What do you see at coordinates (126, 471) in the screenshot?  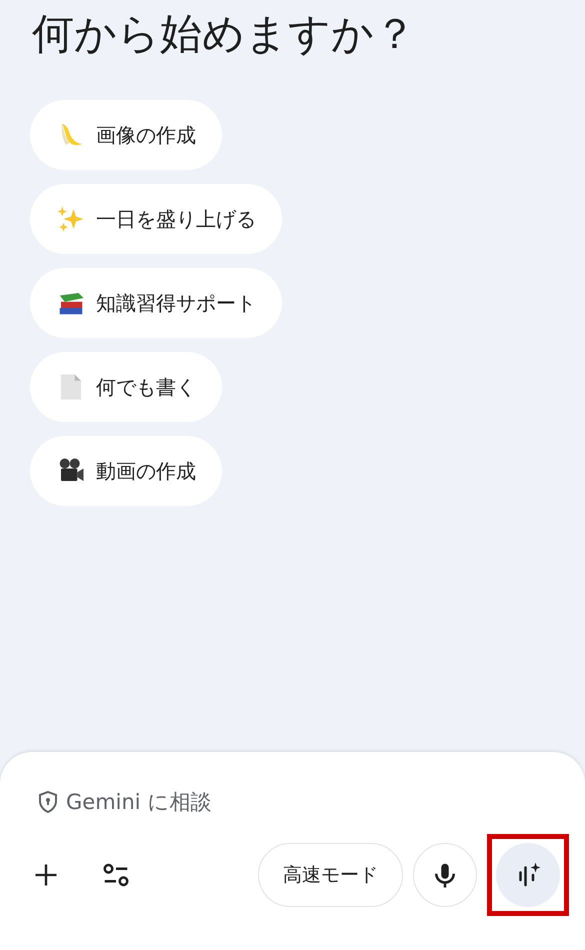 I see `suggestion-chip: 動画の作成` at bounding box center [126, 471].